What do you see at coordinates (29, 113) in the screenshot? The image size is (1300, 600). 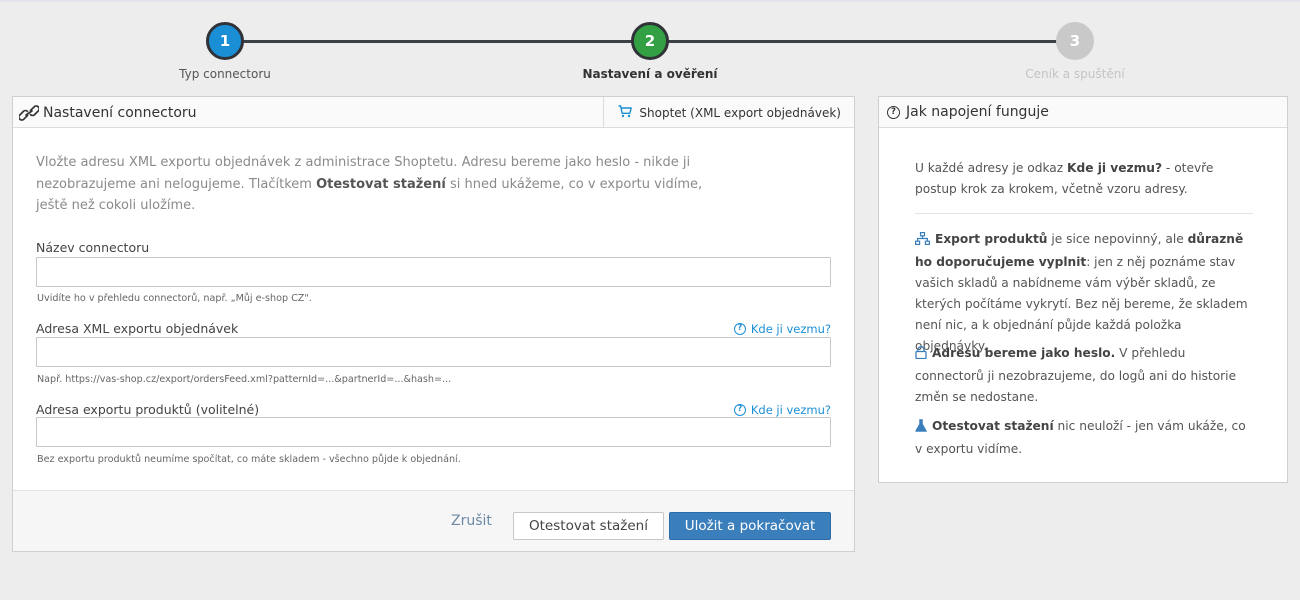 I see `link-icon` at bounding box center [29, 113].